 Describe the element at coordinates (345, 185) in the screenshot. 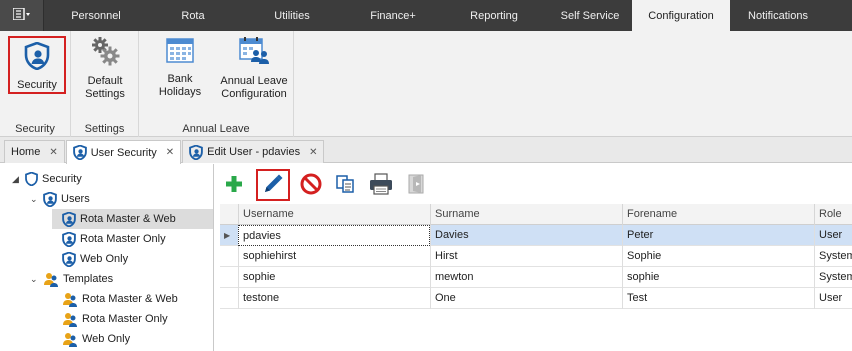

I see `copy-button` at that location.